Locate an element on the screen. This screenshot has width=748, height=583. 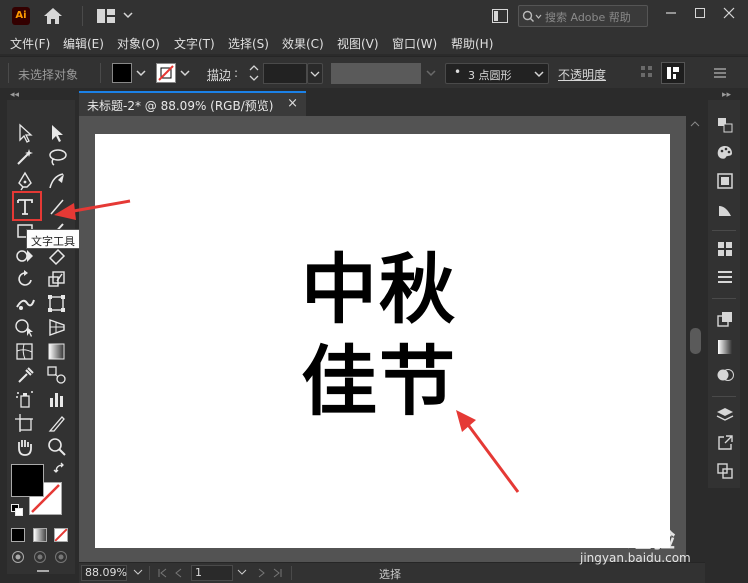
stroke-icon is located at coordinates (725, 209).